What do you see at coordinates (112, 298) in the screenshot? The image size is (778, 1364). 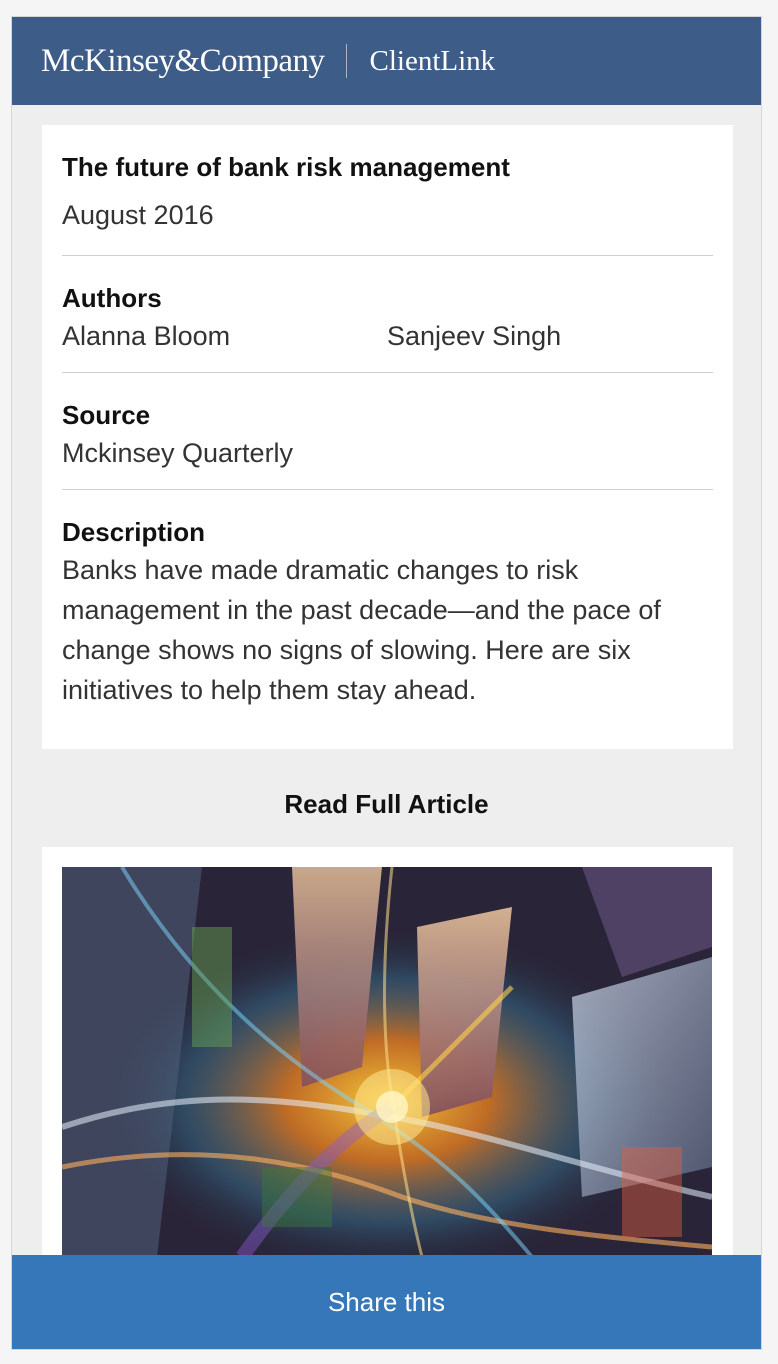 I see `authors-label: Authors` at bounding box center [112, 298].